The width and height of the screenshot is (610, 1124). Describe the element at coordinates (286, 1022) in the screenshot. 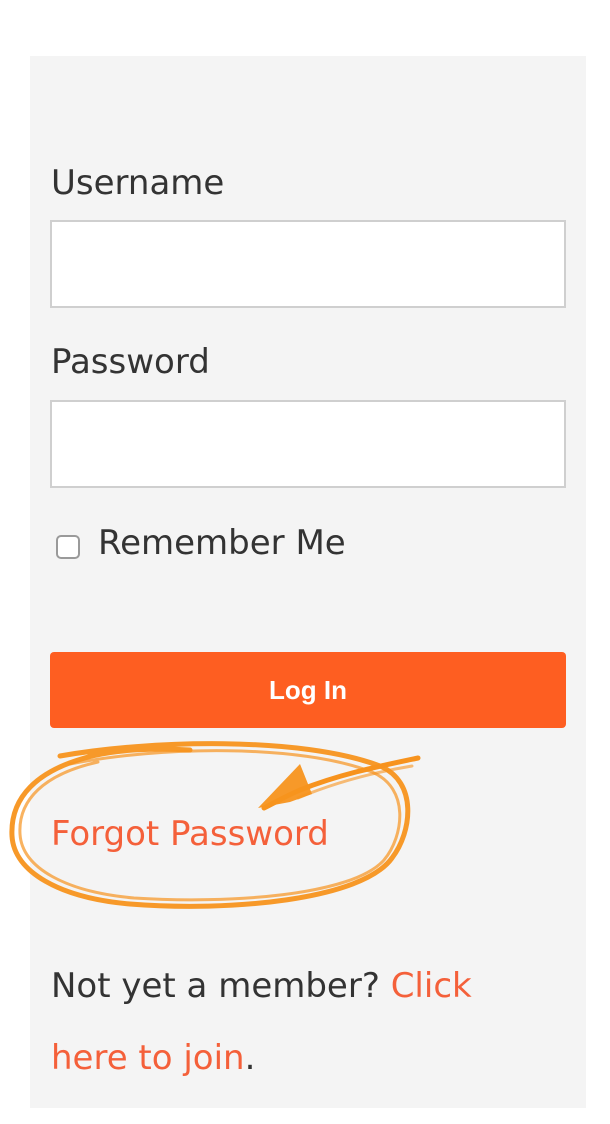

I see `join-prompt: Not yet a member? Click here to join.` at that location.